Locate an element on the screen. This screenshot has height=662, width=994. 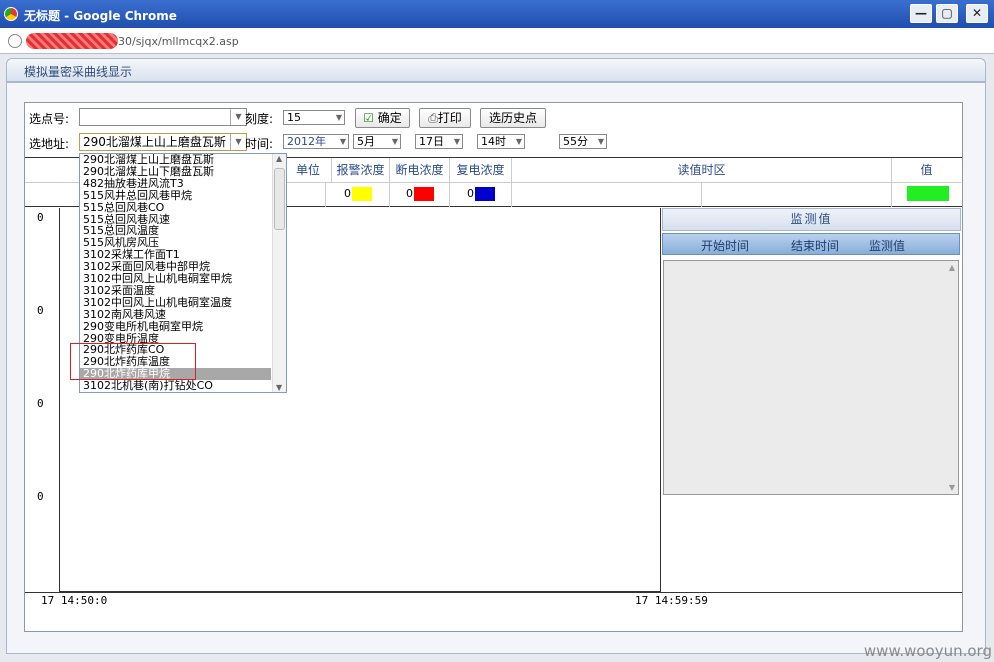
hour-value: 14时 is located at coordinates (493, 141).